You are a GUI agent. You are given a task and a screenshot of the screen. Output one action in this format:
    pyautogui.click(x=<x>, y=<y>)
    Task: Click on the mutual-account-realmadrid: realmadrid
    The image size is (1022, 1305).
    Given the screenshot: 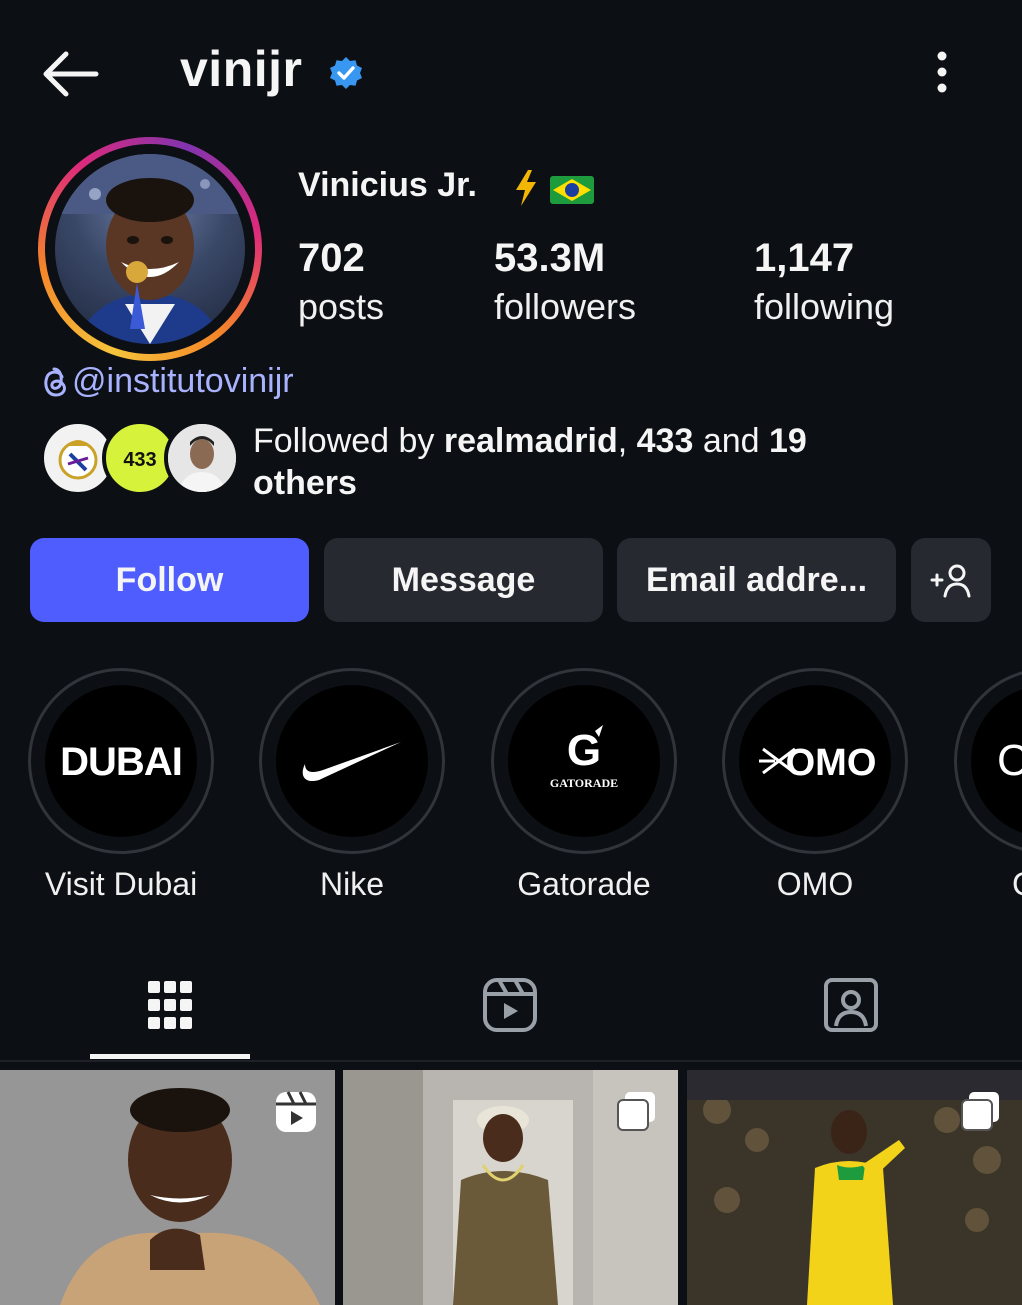 What is the action you would take?
    pyautogui.click(x=531, y=441)
    